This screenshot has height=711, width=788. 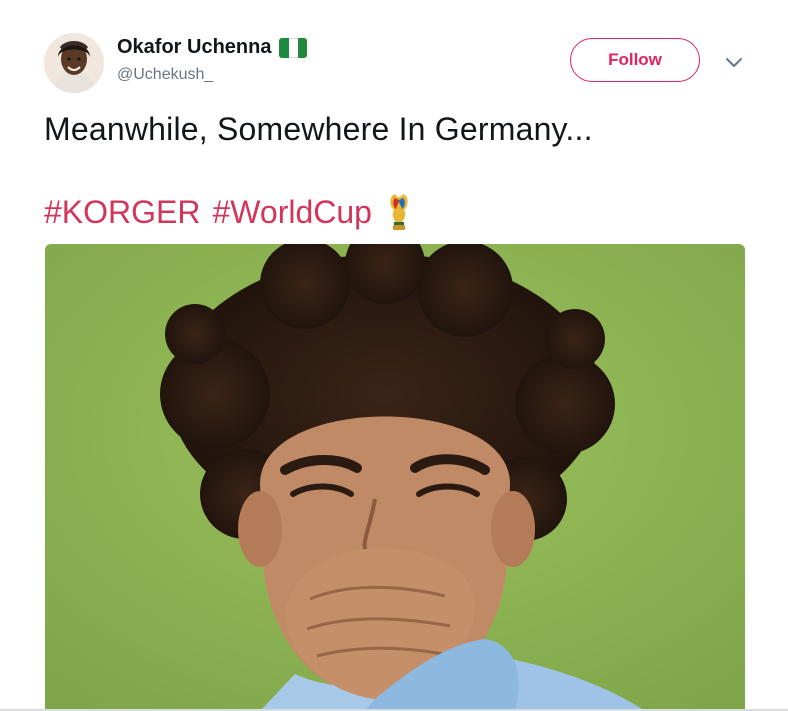 What do you see at coordinates (635, 60) in the screenshot?
I see `follow-button: Follow` at bounding box center [635, 60].